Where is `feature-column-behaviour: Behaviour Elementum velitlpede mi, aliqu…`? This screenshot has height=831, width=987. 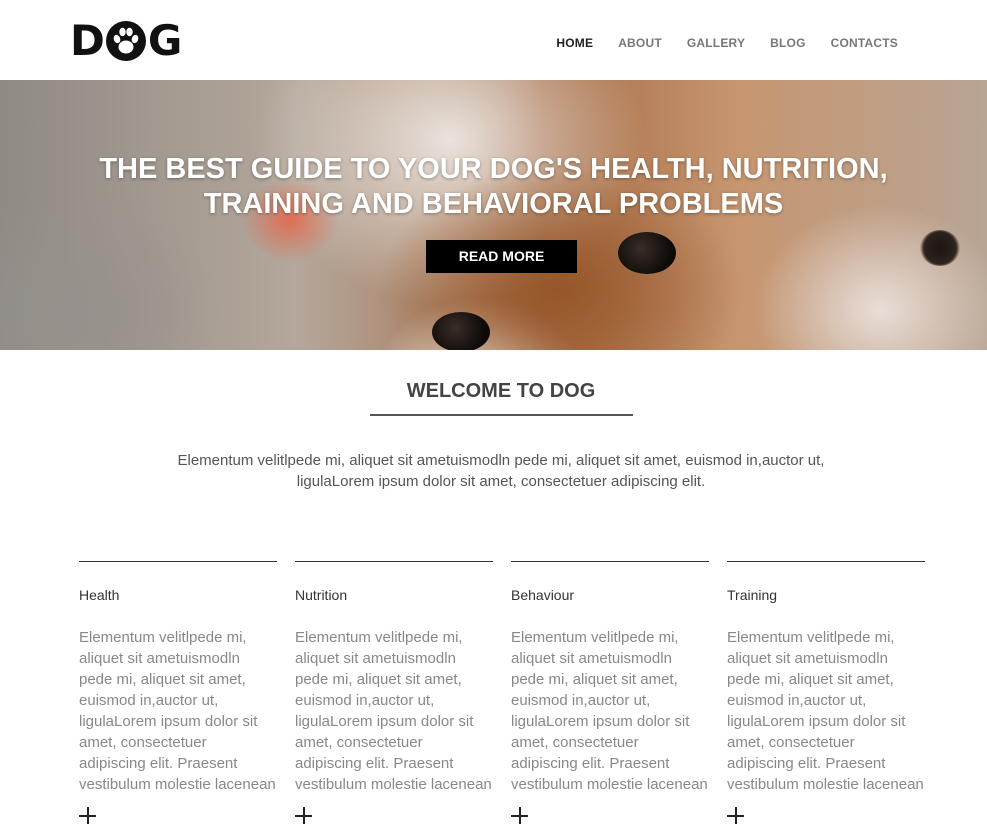
feature-column-behaviour: Behaviour Elementum velitlpede mi, aliqu… is located at coordinates (610, 692).